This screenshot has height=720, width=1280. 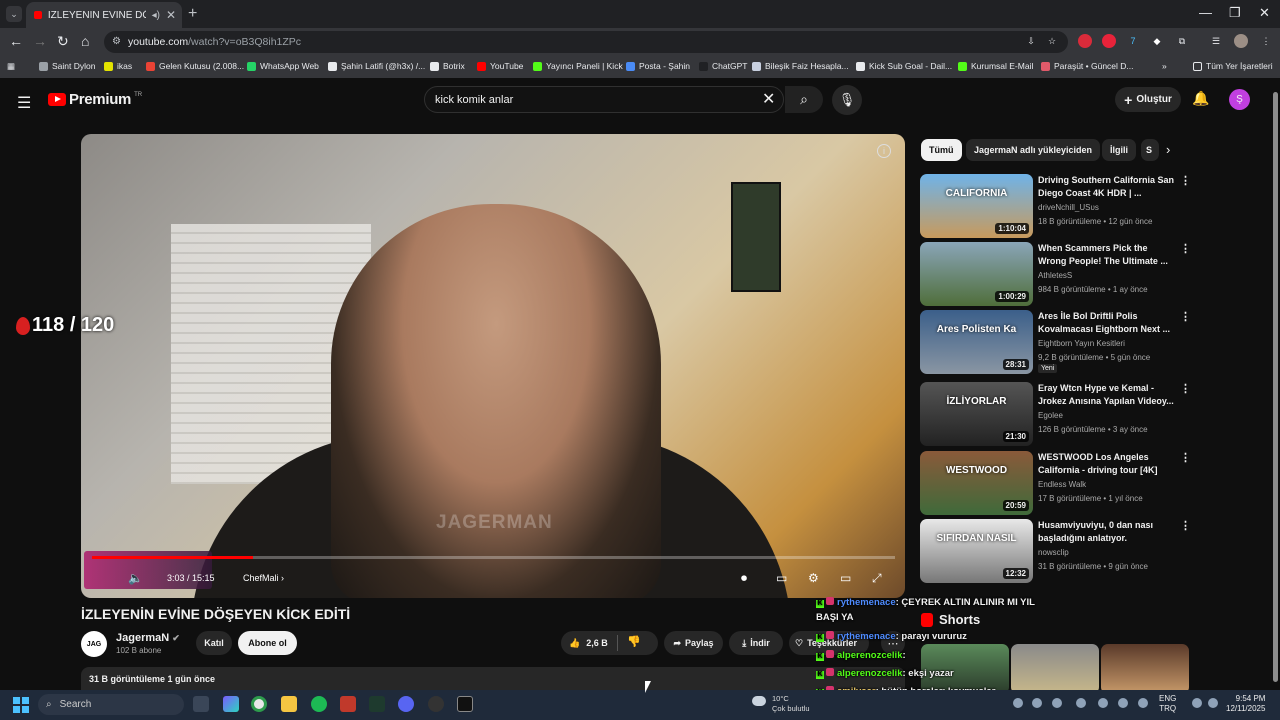 What do you see at coordinates (259, 704) in the screenshot?
I see `chrome-icon` at bounding box center [259, 704].